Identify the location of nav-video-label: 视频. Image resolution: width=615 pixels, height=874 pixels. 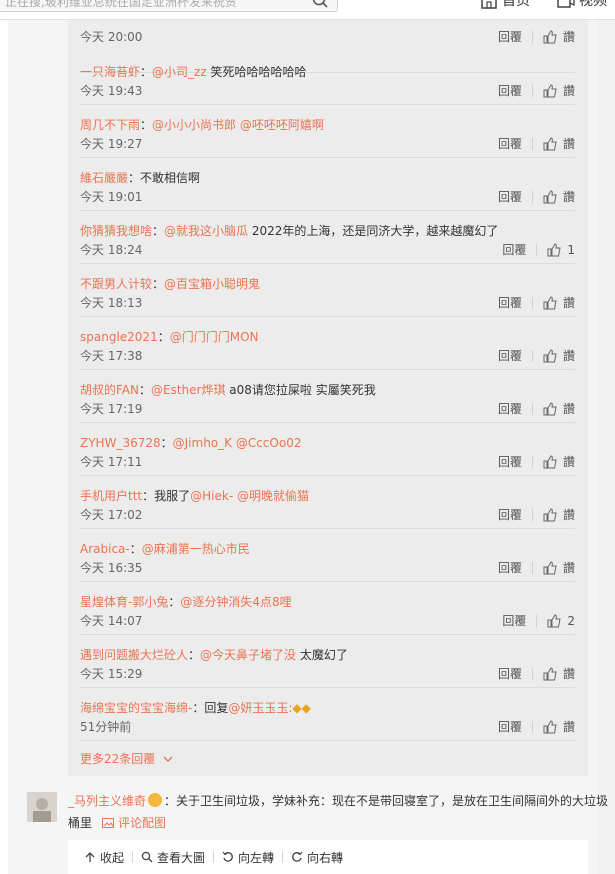
(593, 4).